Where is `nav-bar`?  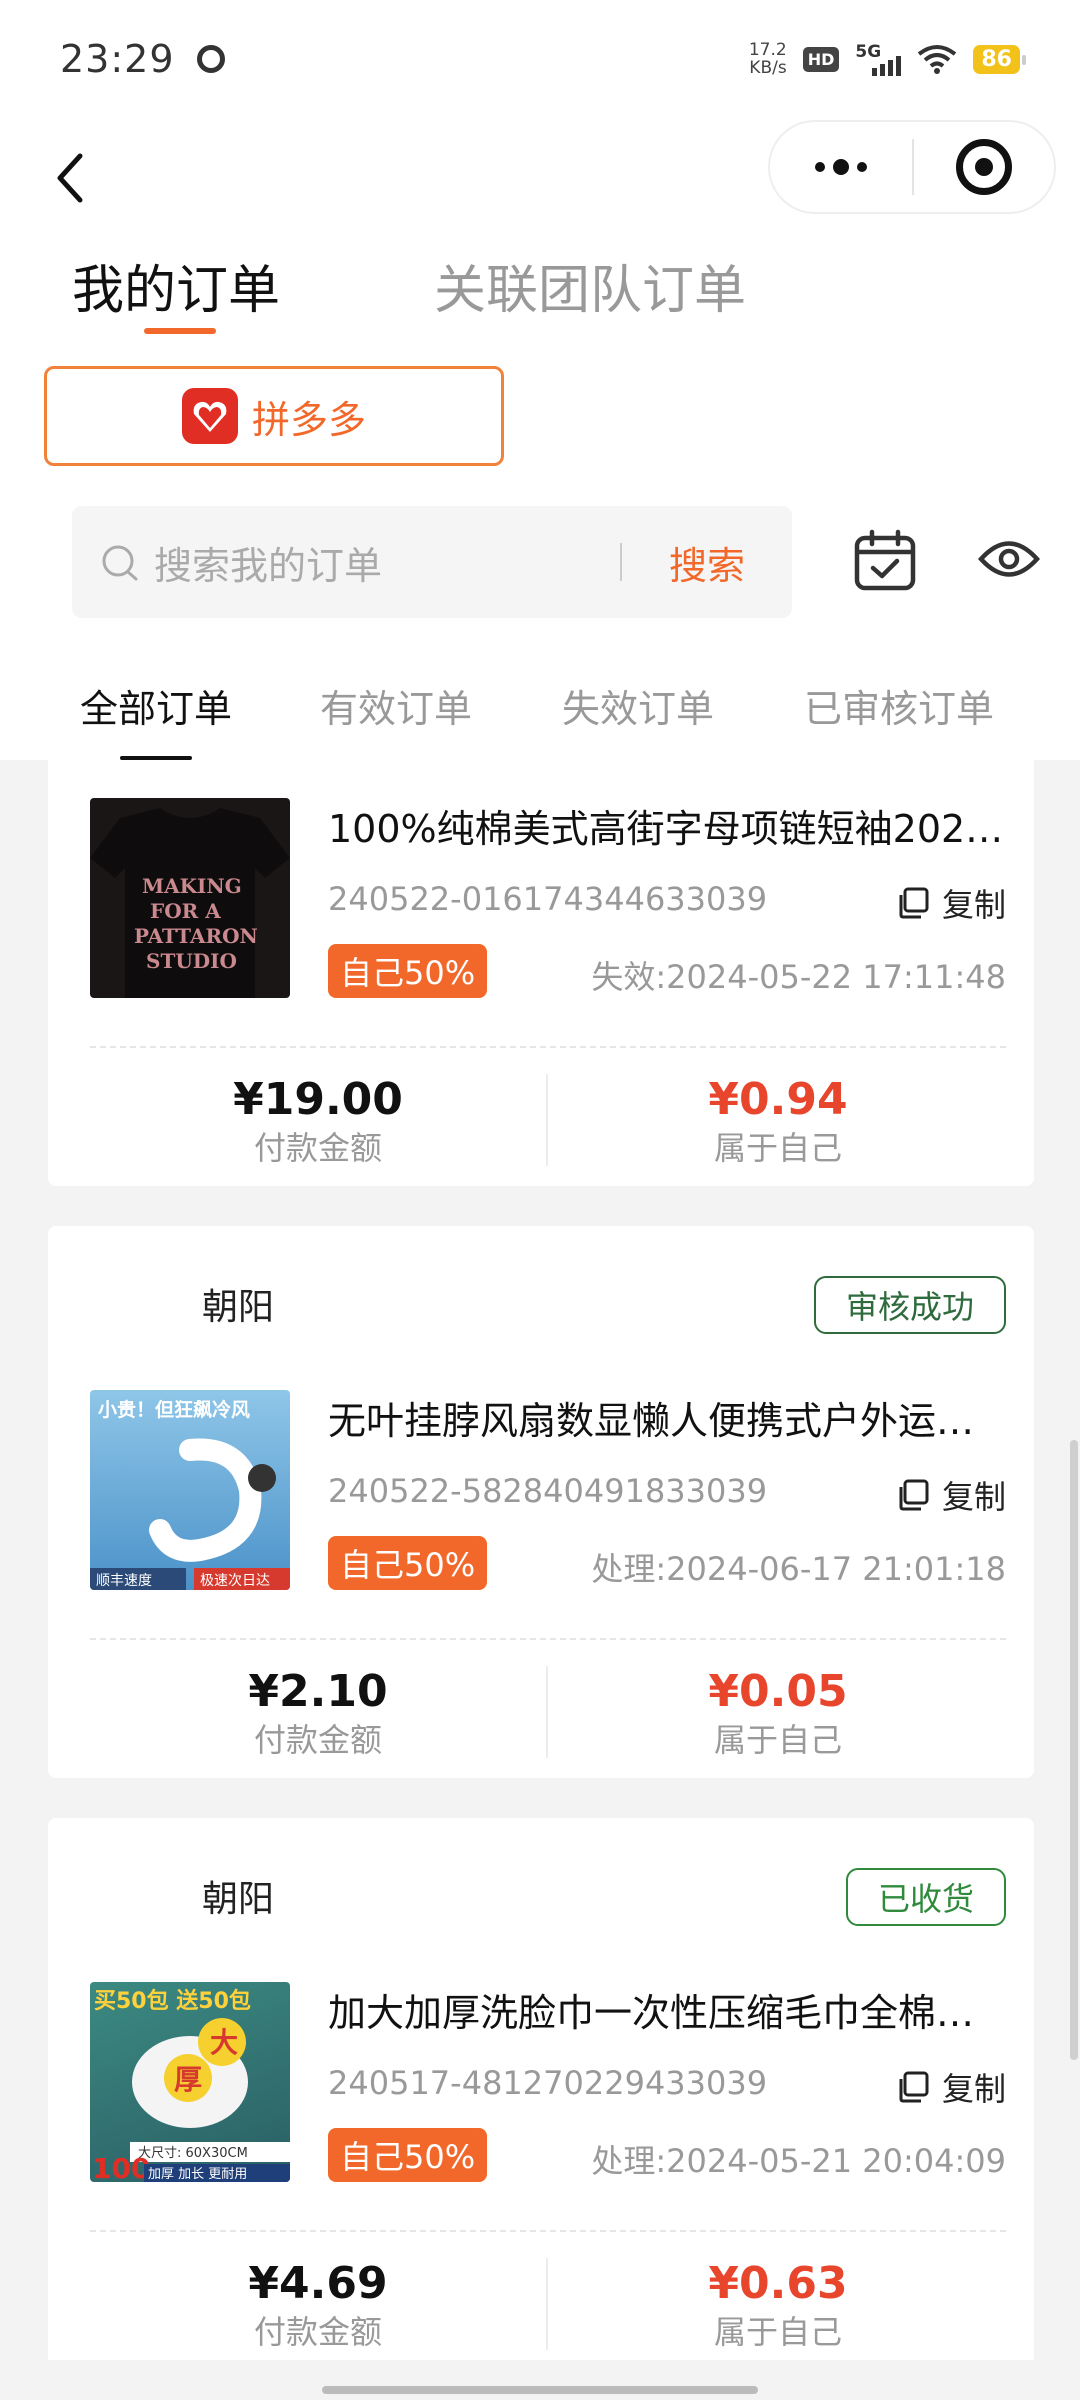
nav-bar is located at coordinates (540, 183).